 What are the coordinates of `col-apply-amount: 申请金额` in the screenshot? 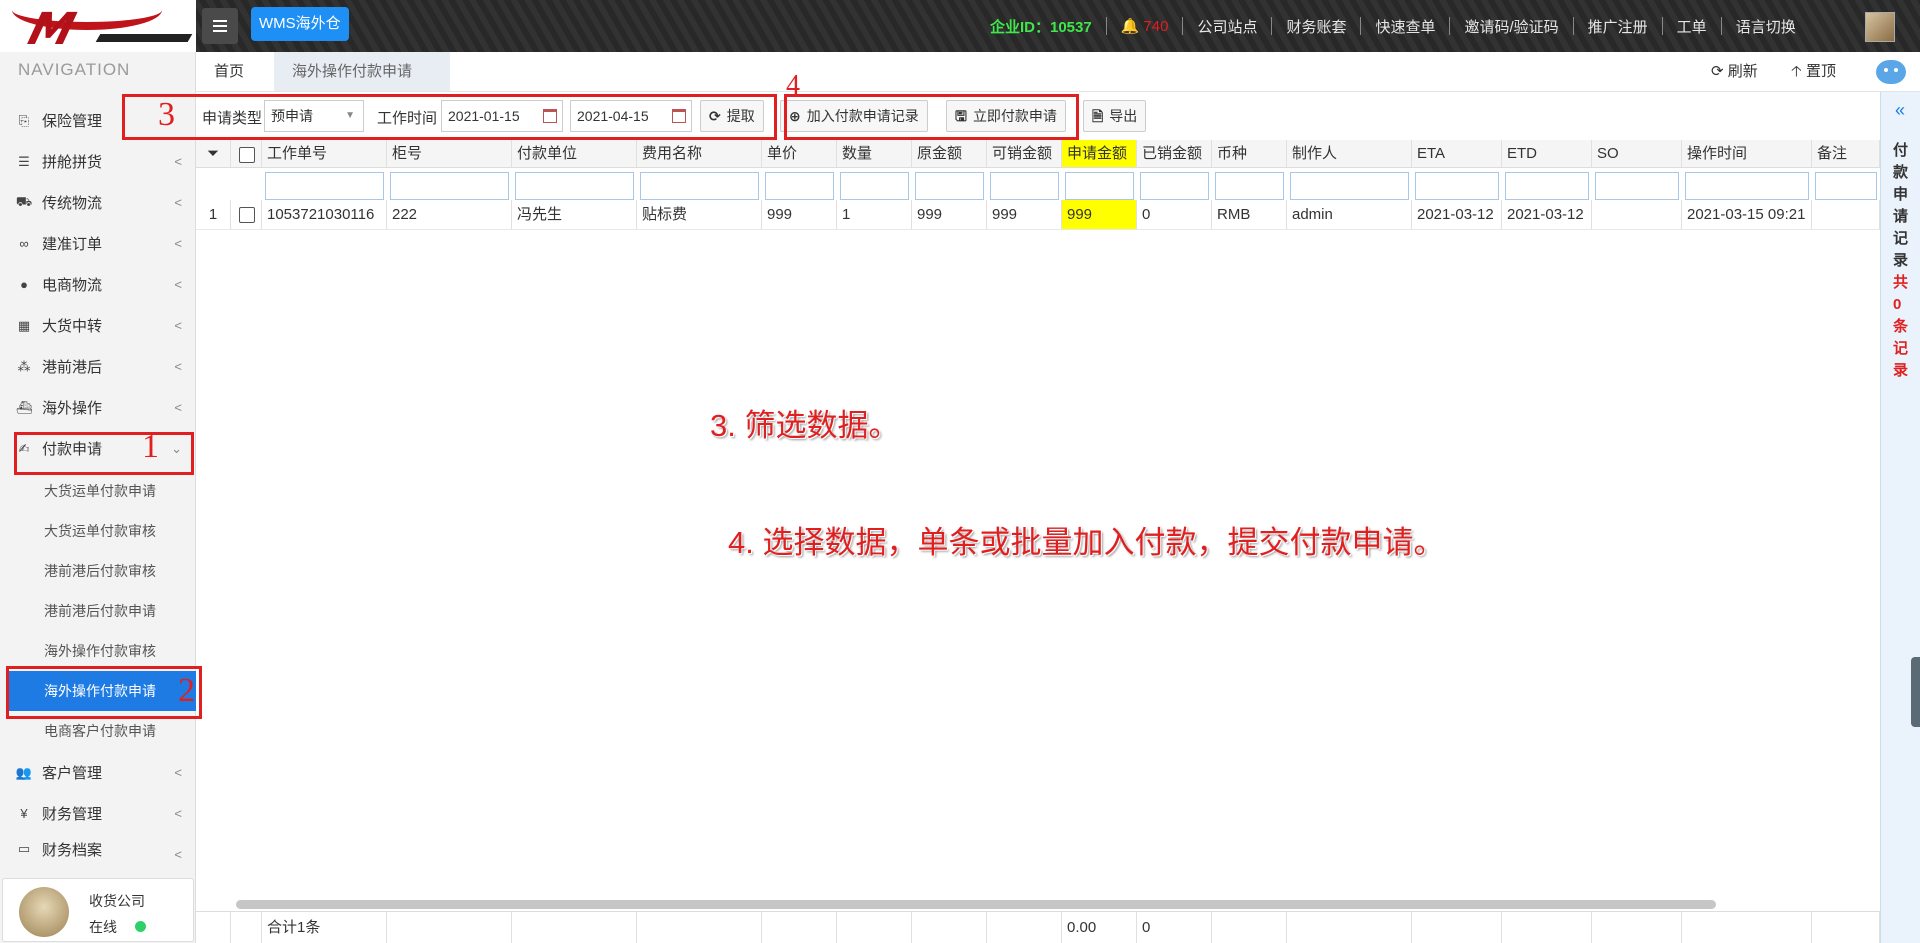 It's located at (1099, 153).